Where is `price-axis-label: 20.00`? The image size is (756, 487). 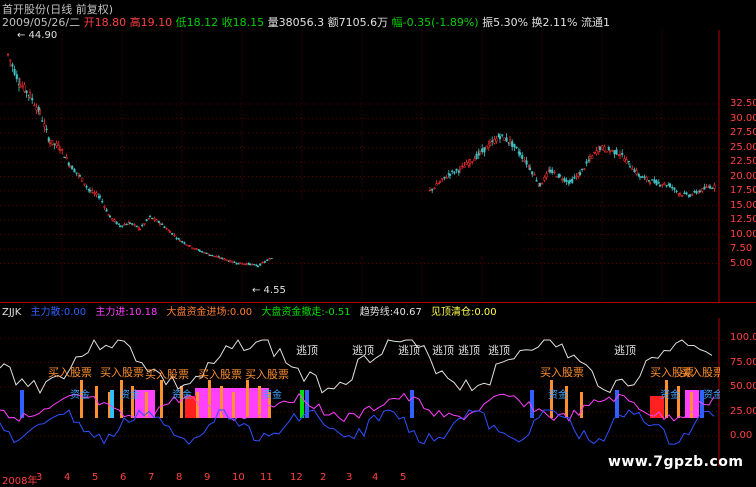
price-axis-label: 20.00 is located at coordinates (743, 176).